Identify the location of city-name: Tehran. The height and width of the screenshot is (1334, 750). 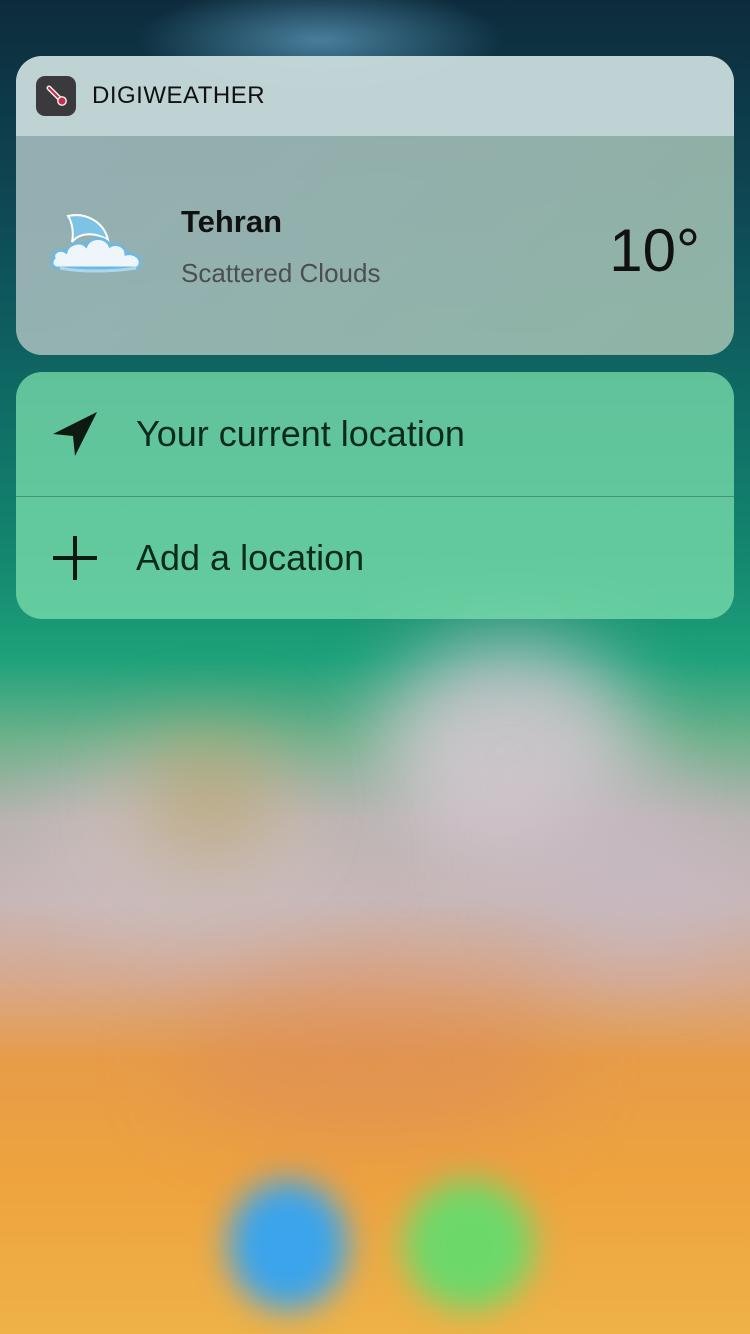
(232, 221).